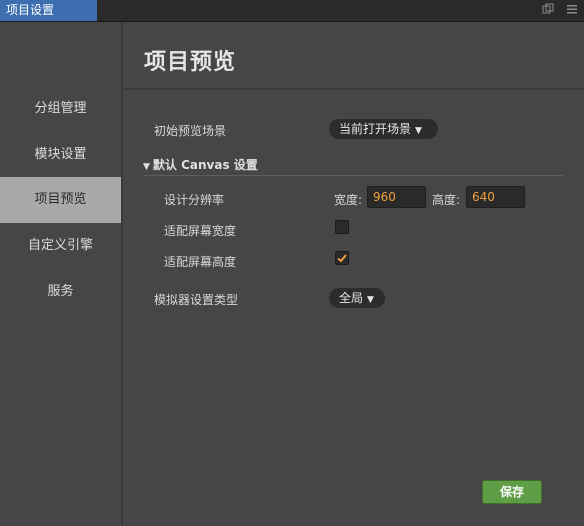  What do you see at coordinates (60, 155) in the screenshot?
I see `sidebar-item-module-settings: 模块设置` at bounding box center [60, 155].